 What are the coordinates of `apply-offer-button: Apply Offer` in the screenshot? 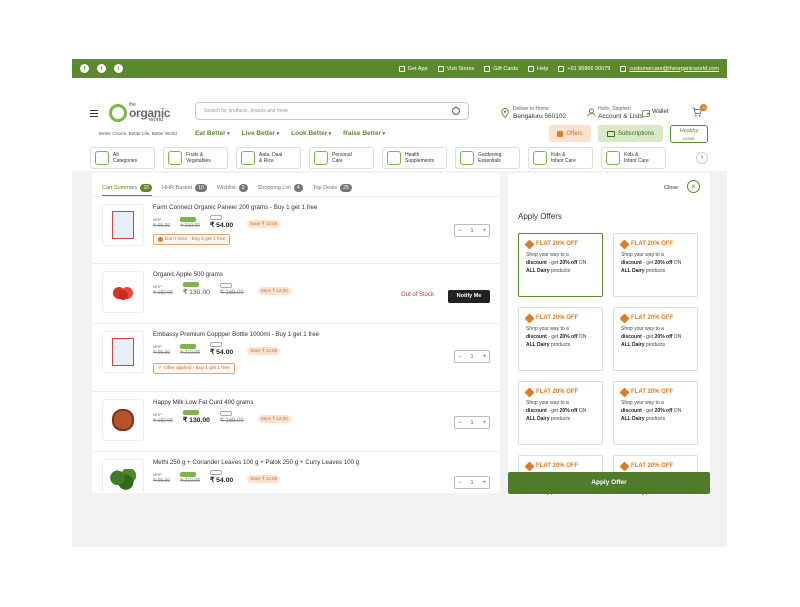 It's located at (609, 483).